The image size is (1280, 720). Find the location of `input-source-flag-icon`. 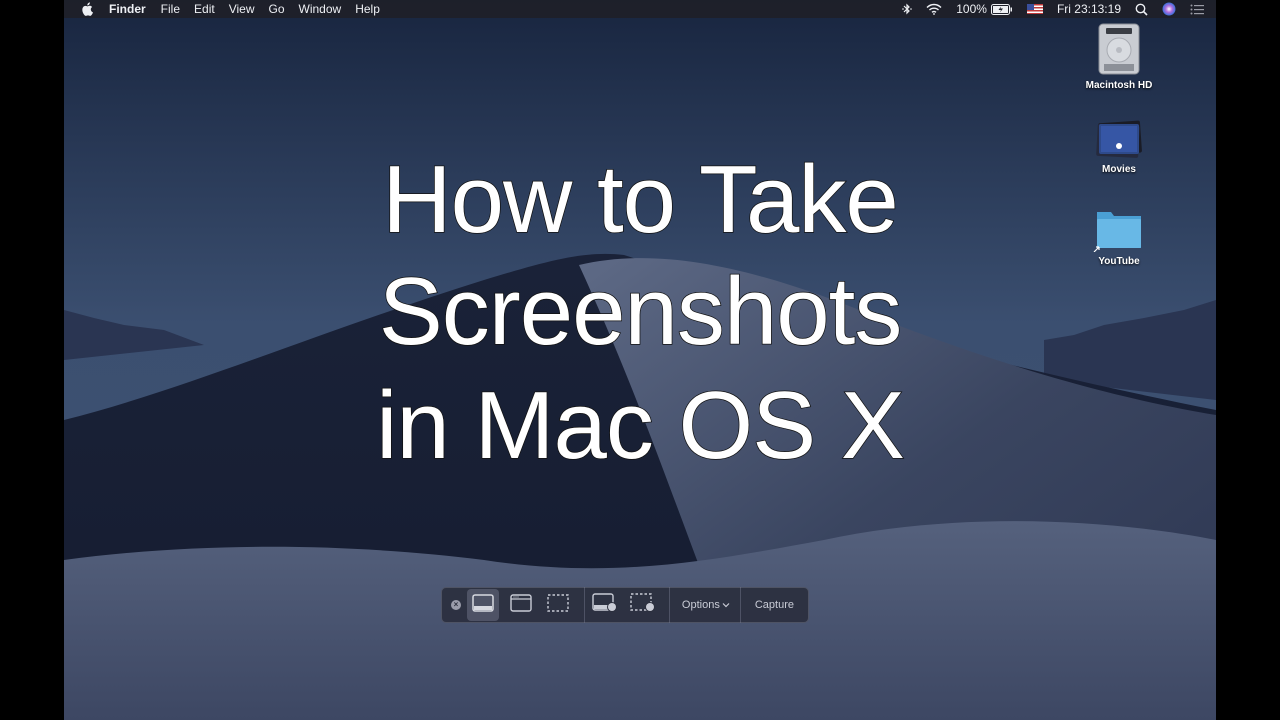

input-source-flag-icon is located at coordinates (1034, 9).